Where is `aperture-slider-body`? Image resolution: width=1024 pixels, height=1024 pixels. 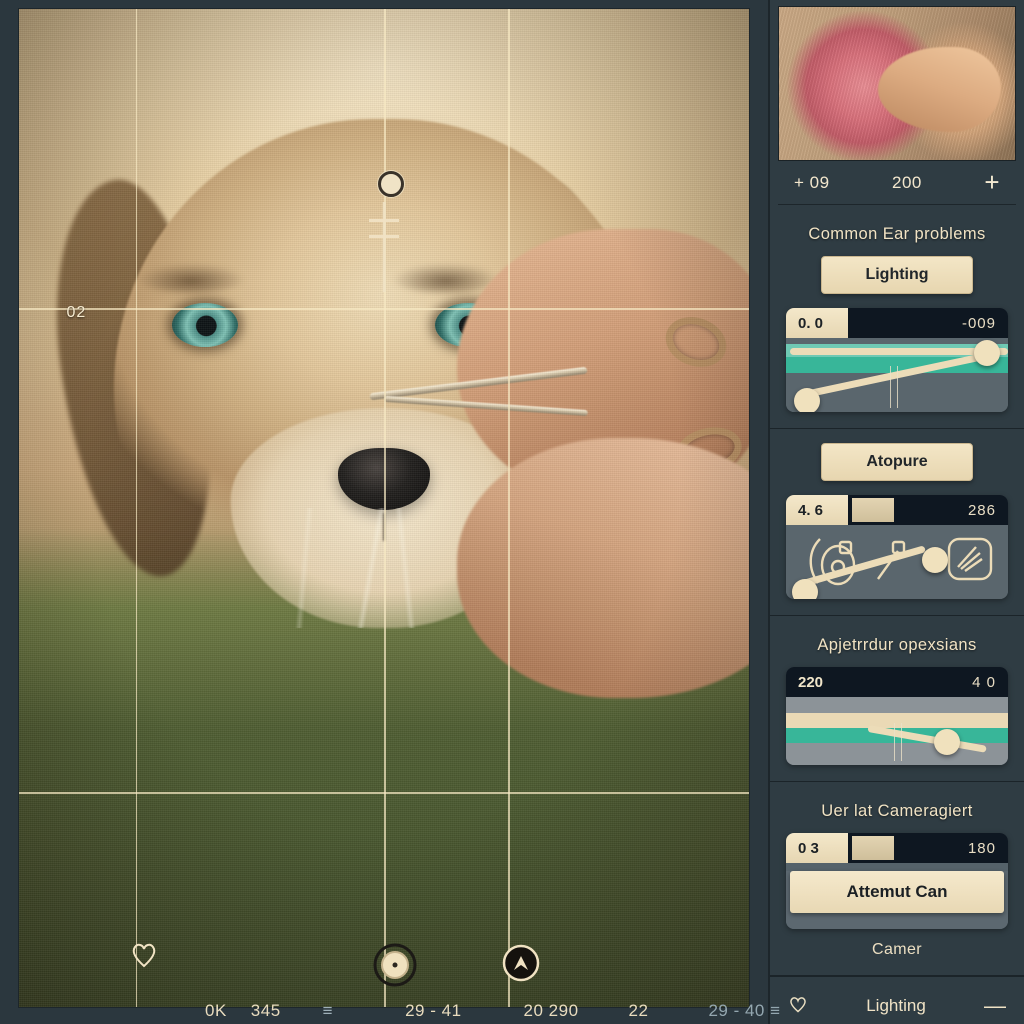
aperture-slider-body is located at coordinates (897, 731).